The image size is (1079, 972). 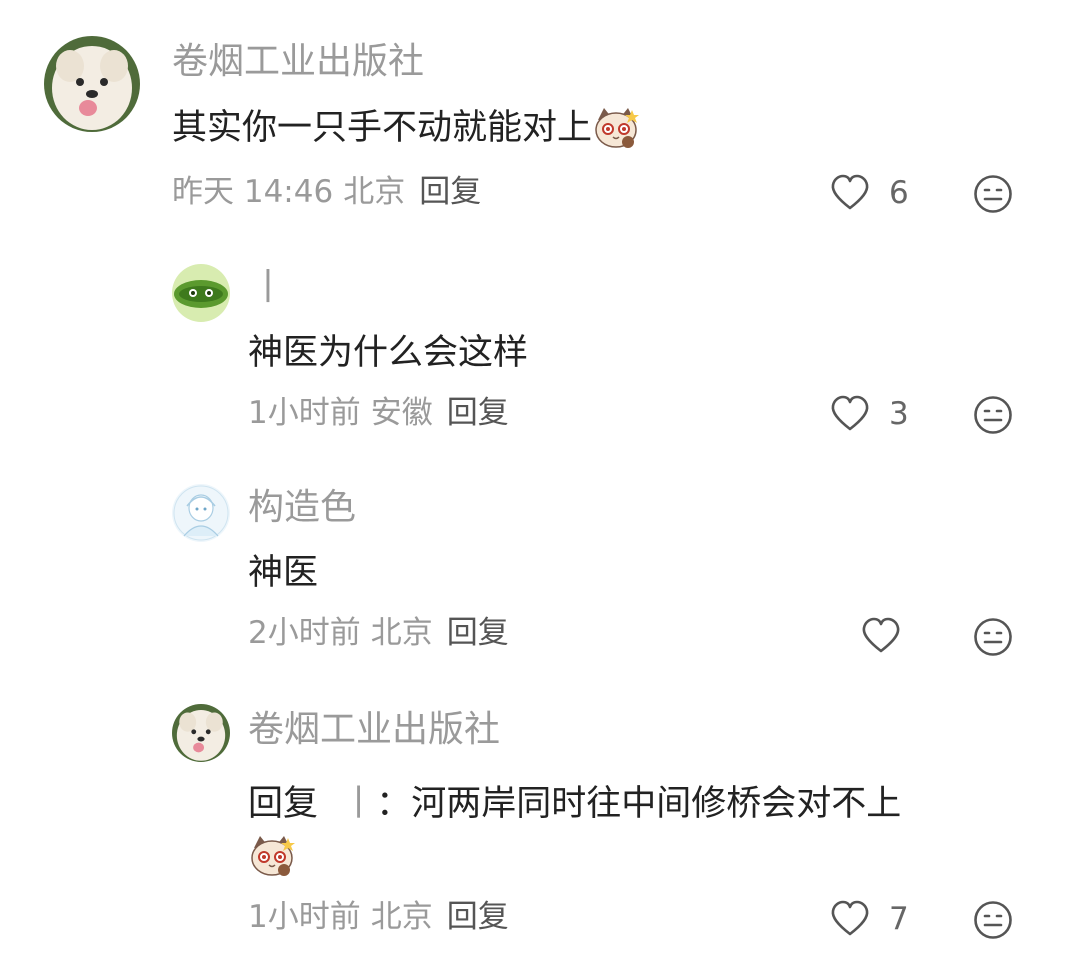 I want to click on like-count: 6, so click(x=899, y=192).